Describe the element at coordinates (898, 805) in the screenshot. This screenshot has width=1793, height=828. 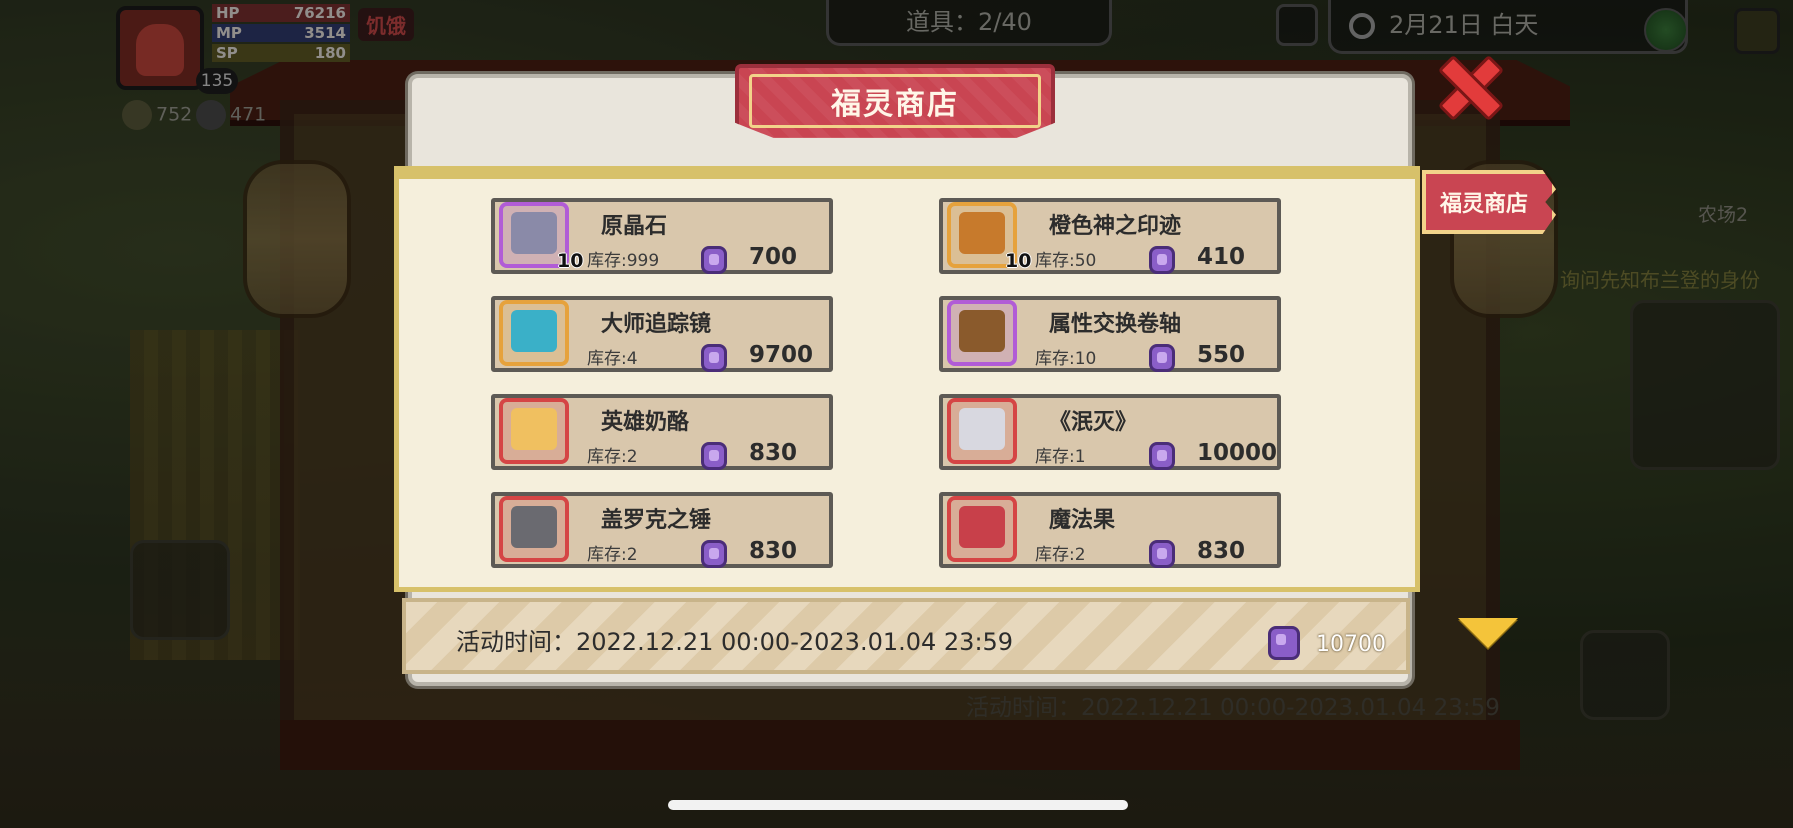
I see `home-indicator` at that location.